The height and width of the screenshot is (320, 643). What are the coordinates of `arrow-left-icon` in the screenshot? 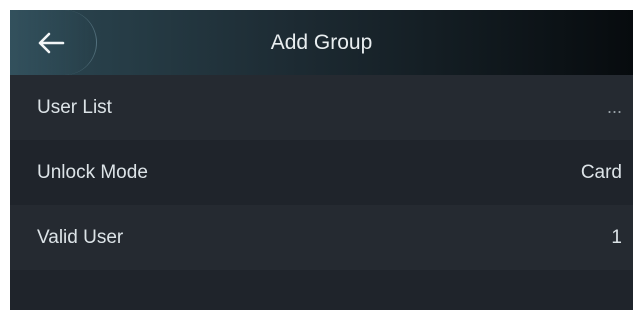 It's located at (51, 43).